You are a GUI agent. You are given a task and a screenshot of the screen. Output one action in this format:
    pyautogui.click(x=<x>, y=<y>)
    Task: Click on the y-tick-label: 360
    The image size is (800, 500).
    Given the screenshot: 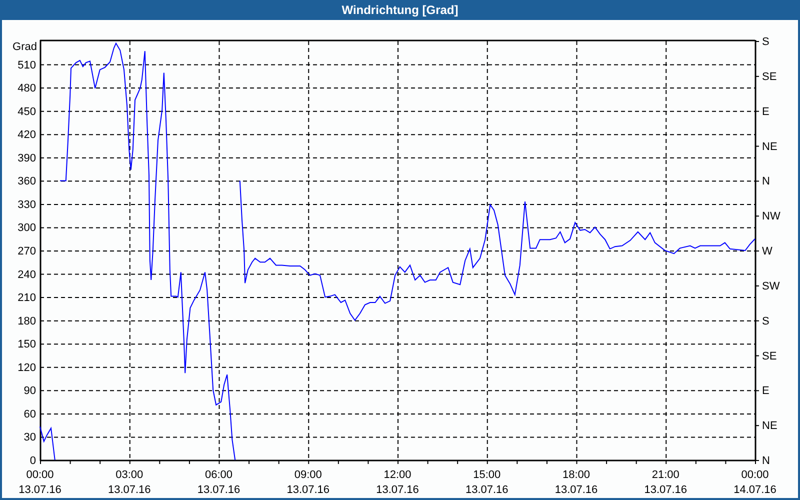 What is the action you would take?
    pyautogui.click(x=27, y=182)
    